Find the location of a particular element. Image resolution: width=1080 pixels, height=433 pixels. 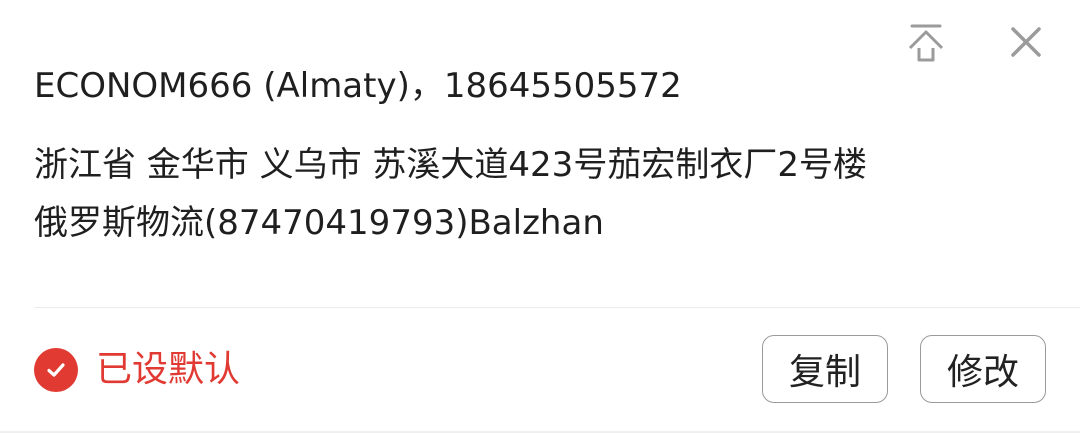

check-circle-icon is located at coordinates (56, 370).